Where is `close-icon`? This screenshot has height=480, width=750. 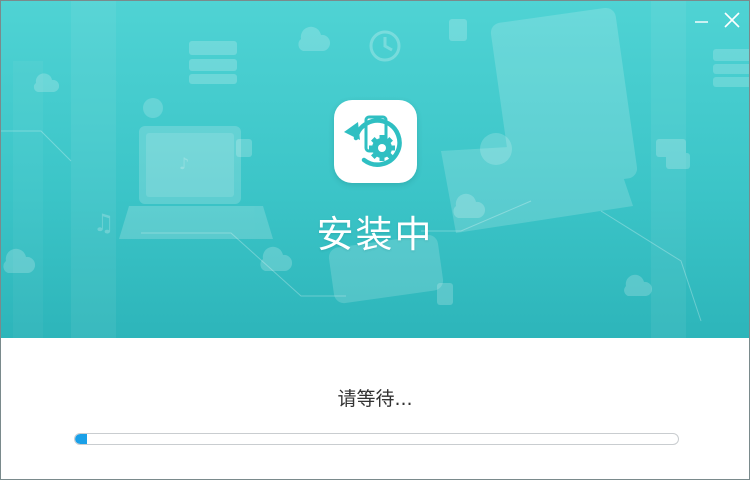 close-icon is located at coordinates (732, 20).